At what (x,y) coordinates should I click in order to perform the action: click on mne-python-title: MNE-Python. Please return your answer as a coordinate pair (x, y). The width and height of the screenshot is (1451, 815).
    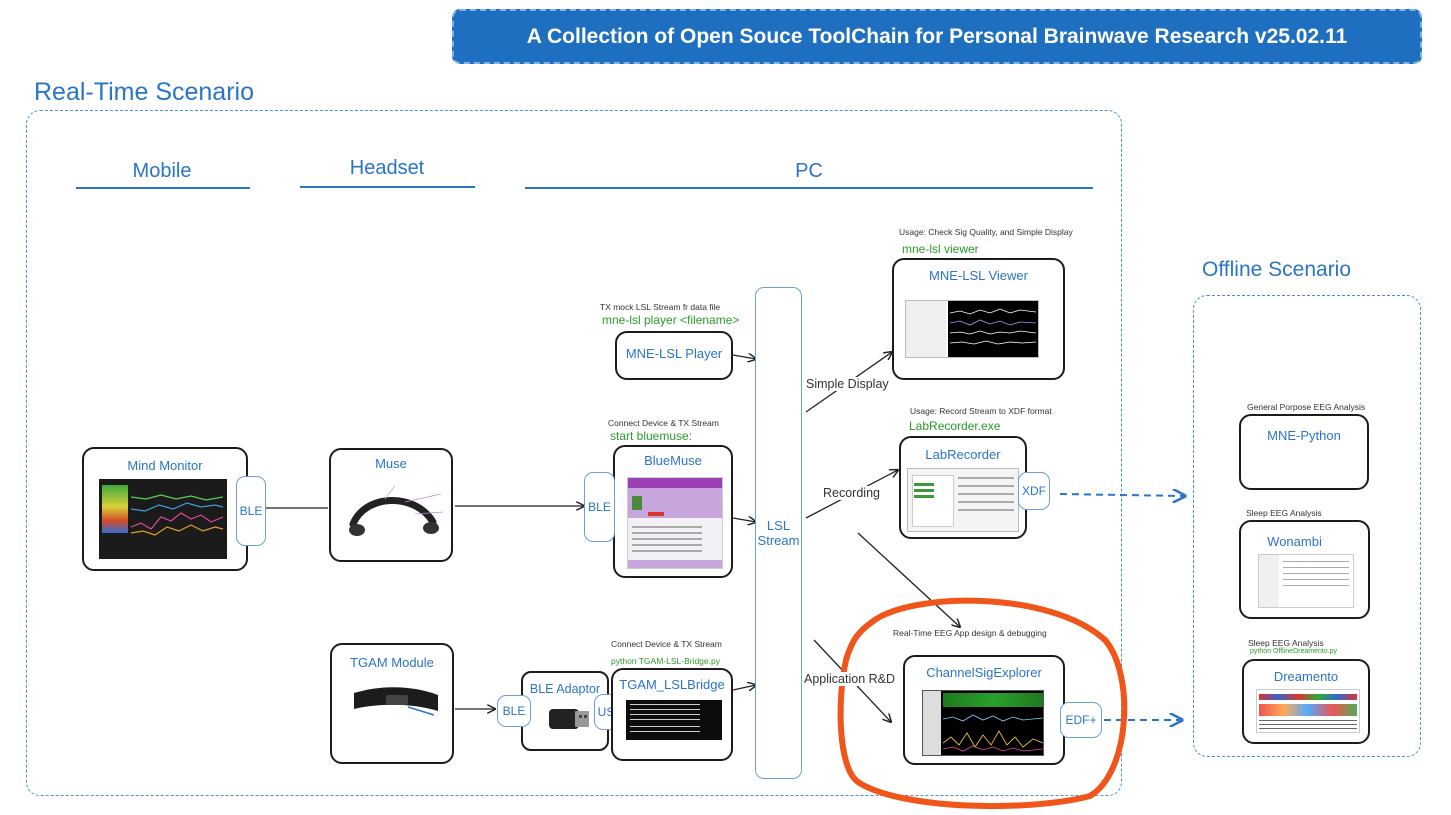
    Looking at the image, I should click on (1304, 435).